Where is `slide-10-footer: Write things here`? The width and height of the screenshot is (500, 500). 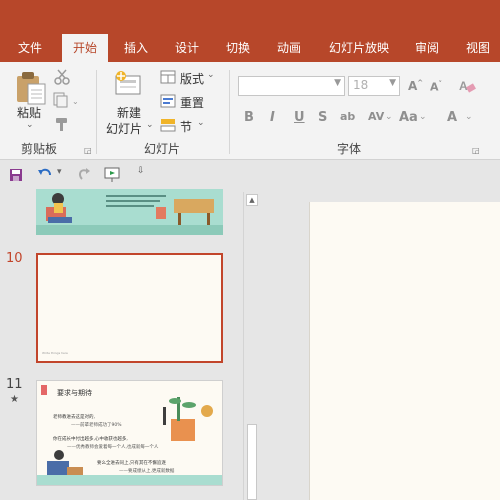
slide-10-footer: Write things here is located at coordinates (55, 353).